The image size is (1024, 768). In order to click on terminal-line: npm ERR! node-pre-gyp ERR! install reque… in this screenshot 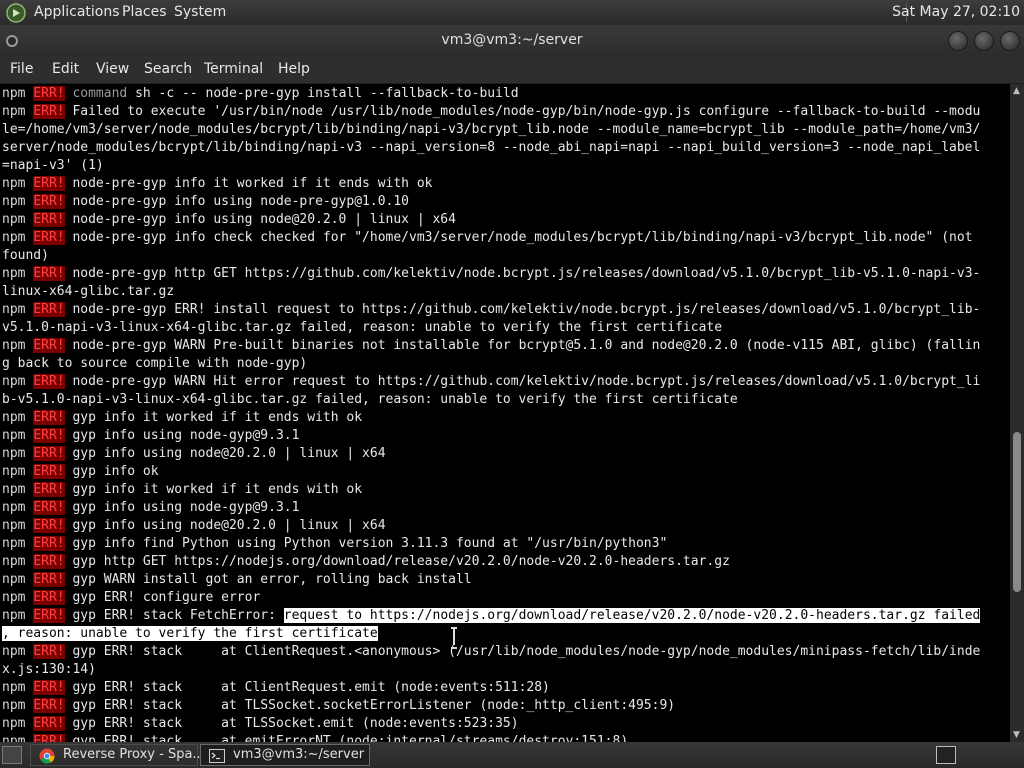, I will do `click(506, 310)`.